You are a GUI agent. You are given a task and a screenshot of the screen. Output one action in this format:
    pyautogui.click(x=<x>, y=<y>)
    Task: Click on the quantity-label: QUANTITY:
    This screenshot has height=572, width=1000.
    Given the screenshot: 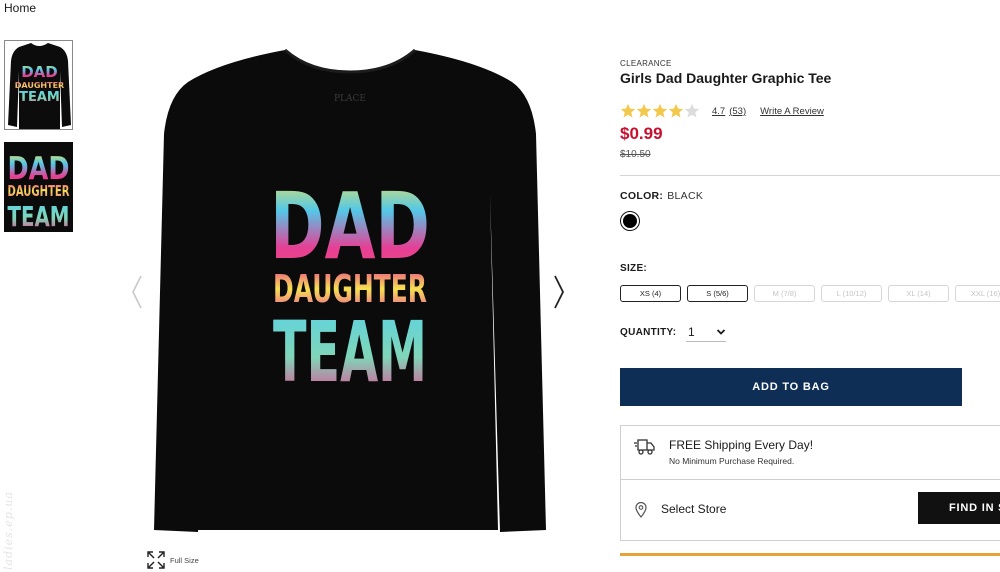 What is the action you would take?
    pyautogui.click(x=648, y=332)
    